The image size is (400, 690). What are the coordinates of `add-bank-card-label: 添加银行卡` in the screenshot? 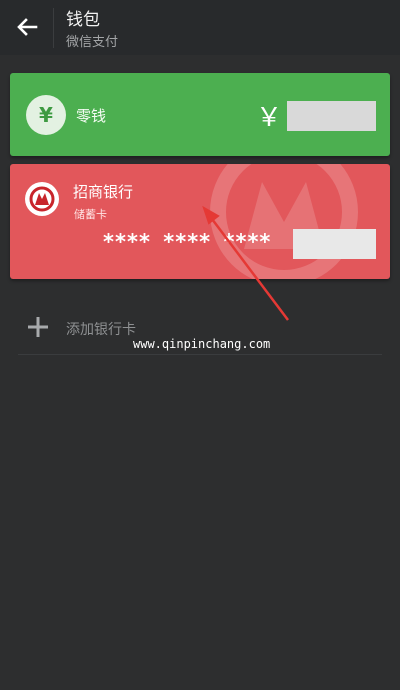 It's located at (101, 330).